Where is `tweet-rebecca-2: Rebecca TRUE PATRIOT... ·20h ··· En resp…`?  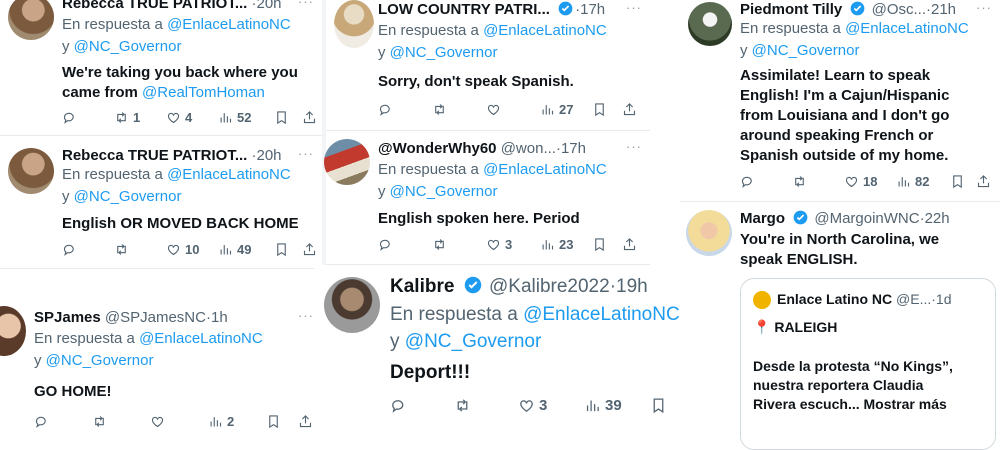 tweet-rebecca-2: Rebecca TRUE PATRIOT... ·20h ··· En resp… is located at coordinates (161, 201).